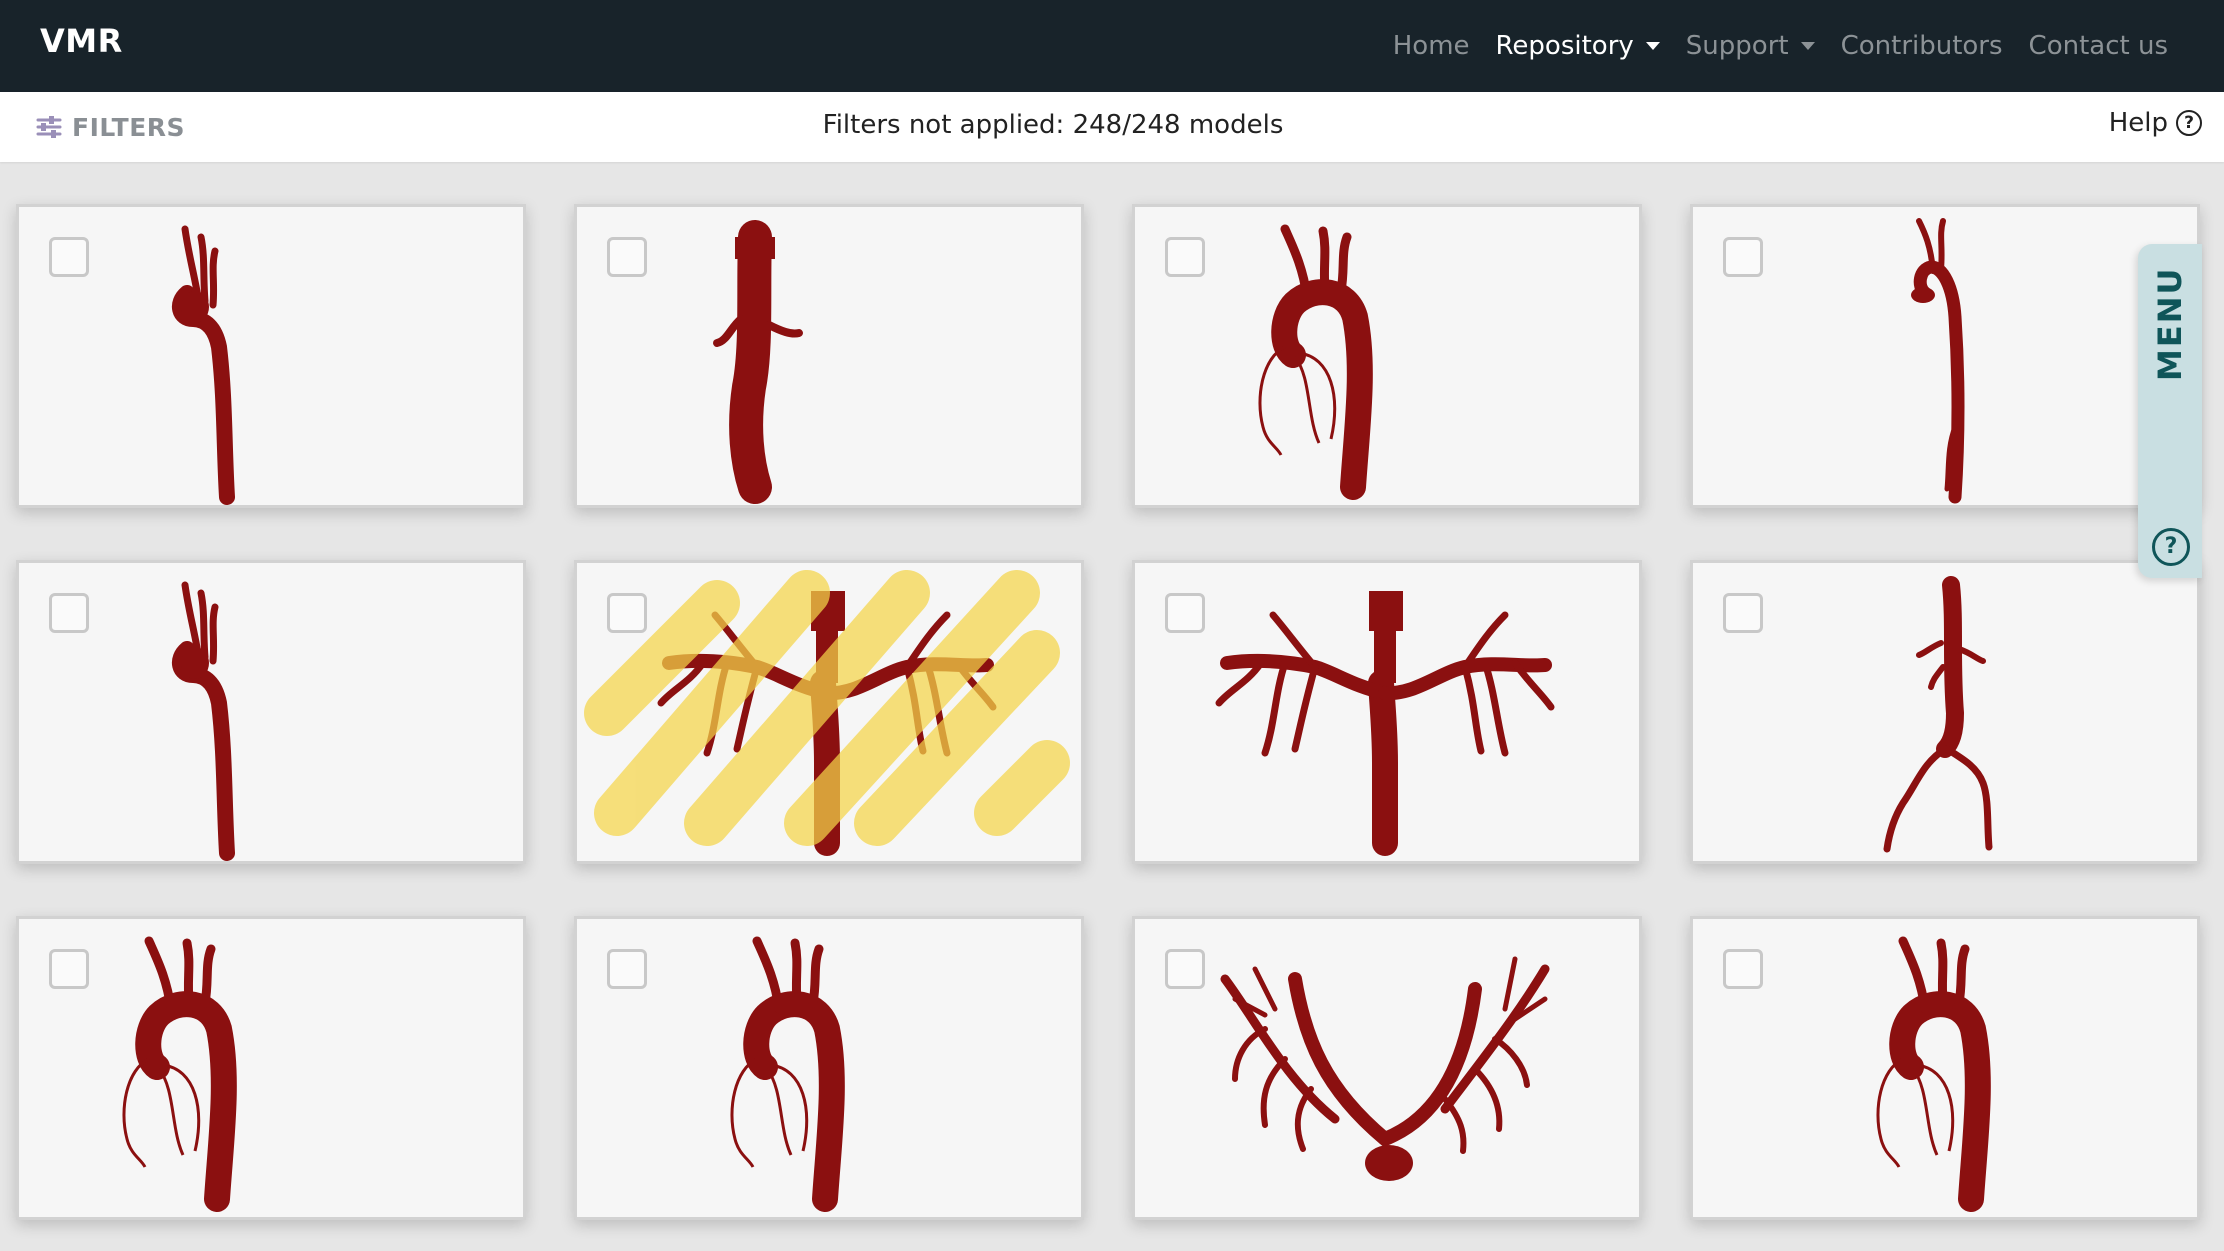  I want to click on model-card-highlighted, so click(829, 712).